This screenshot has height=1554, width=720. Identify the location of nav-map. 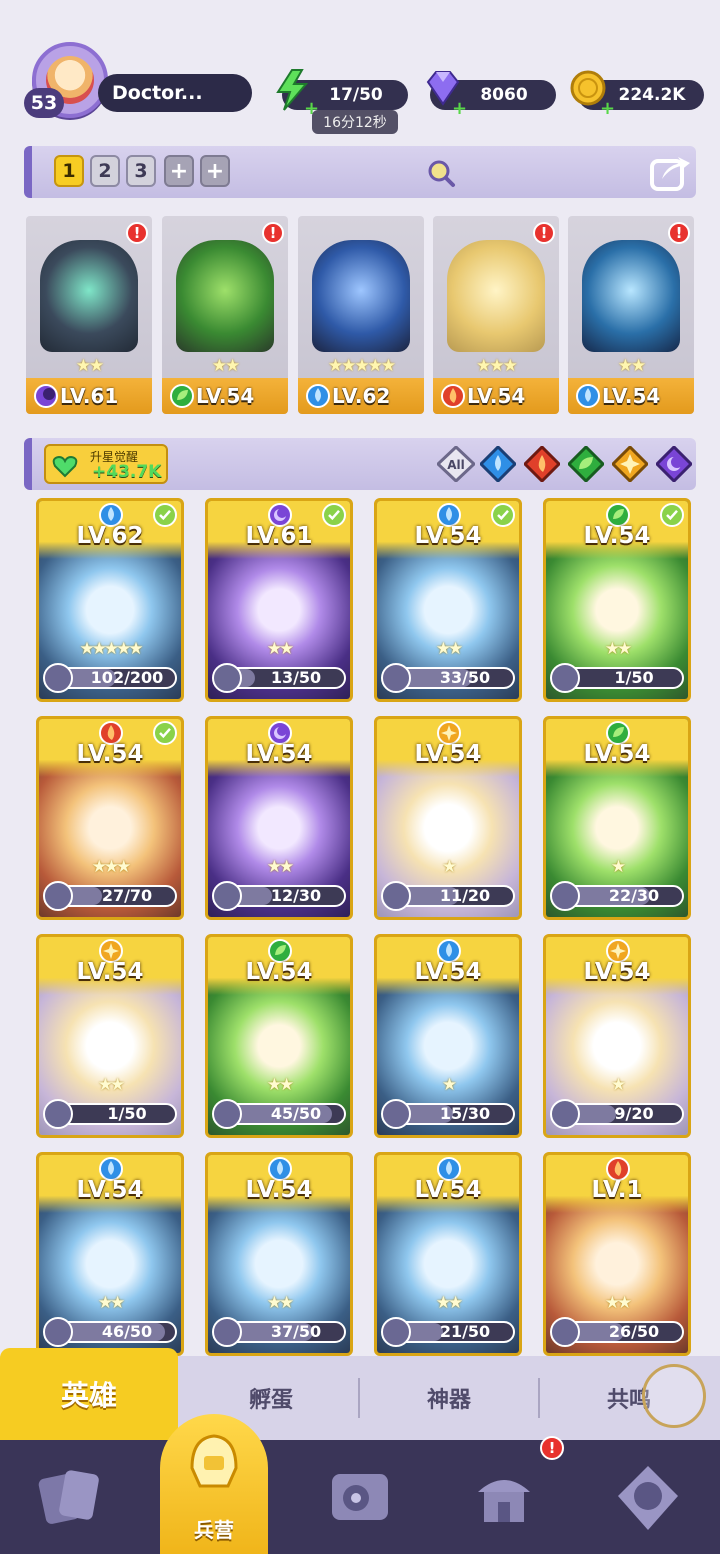
(360, 1497).